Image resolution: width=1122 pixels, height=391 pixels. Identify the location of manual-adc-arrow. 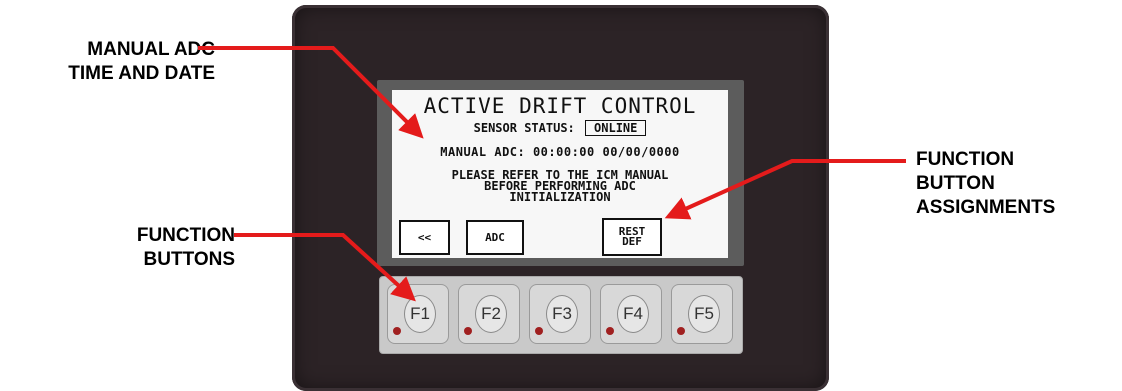
(311, 92).